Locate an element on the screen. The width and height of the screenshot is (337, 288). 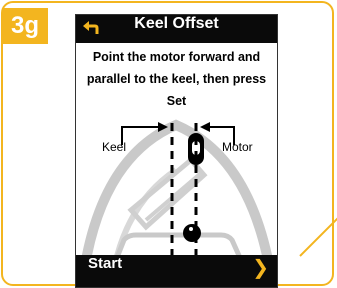
step-badge: 3g is located at coordinates (25, 26).